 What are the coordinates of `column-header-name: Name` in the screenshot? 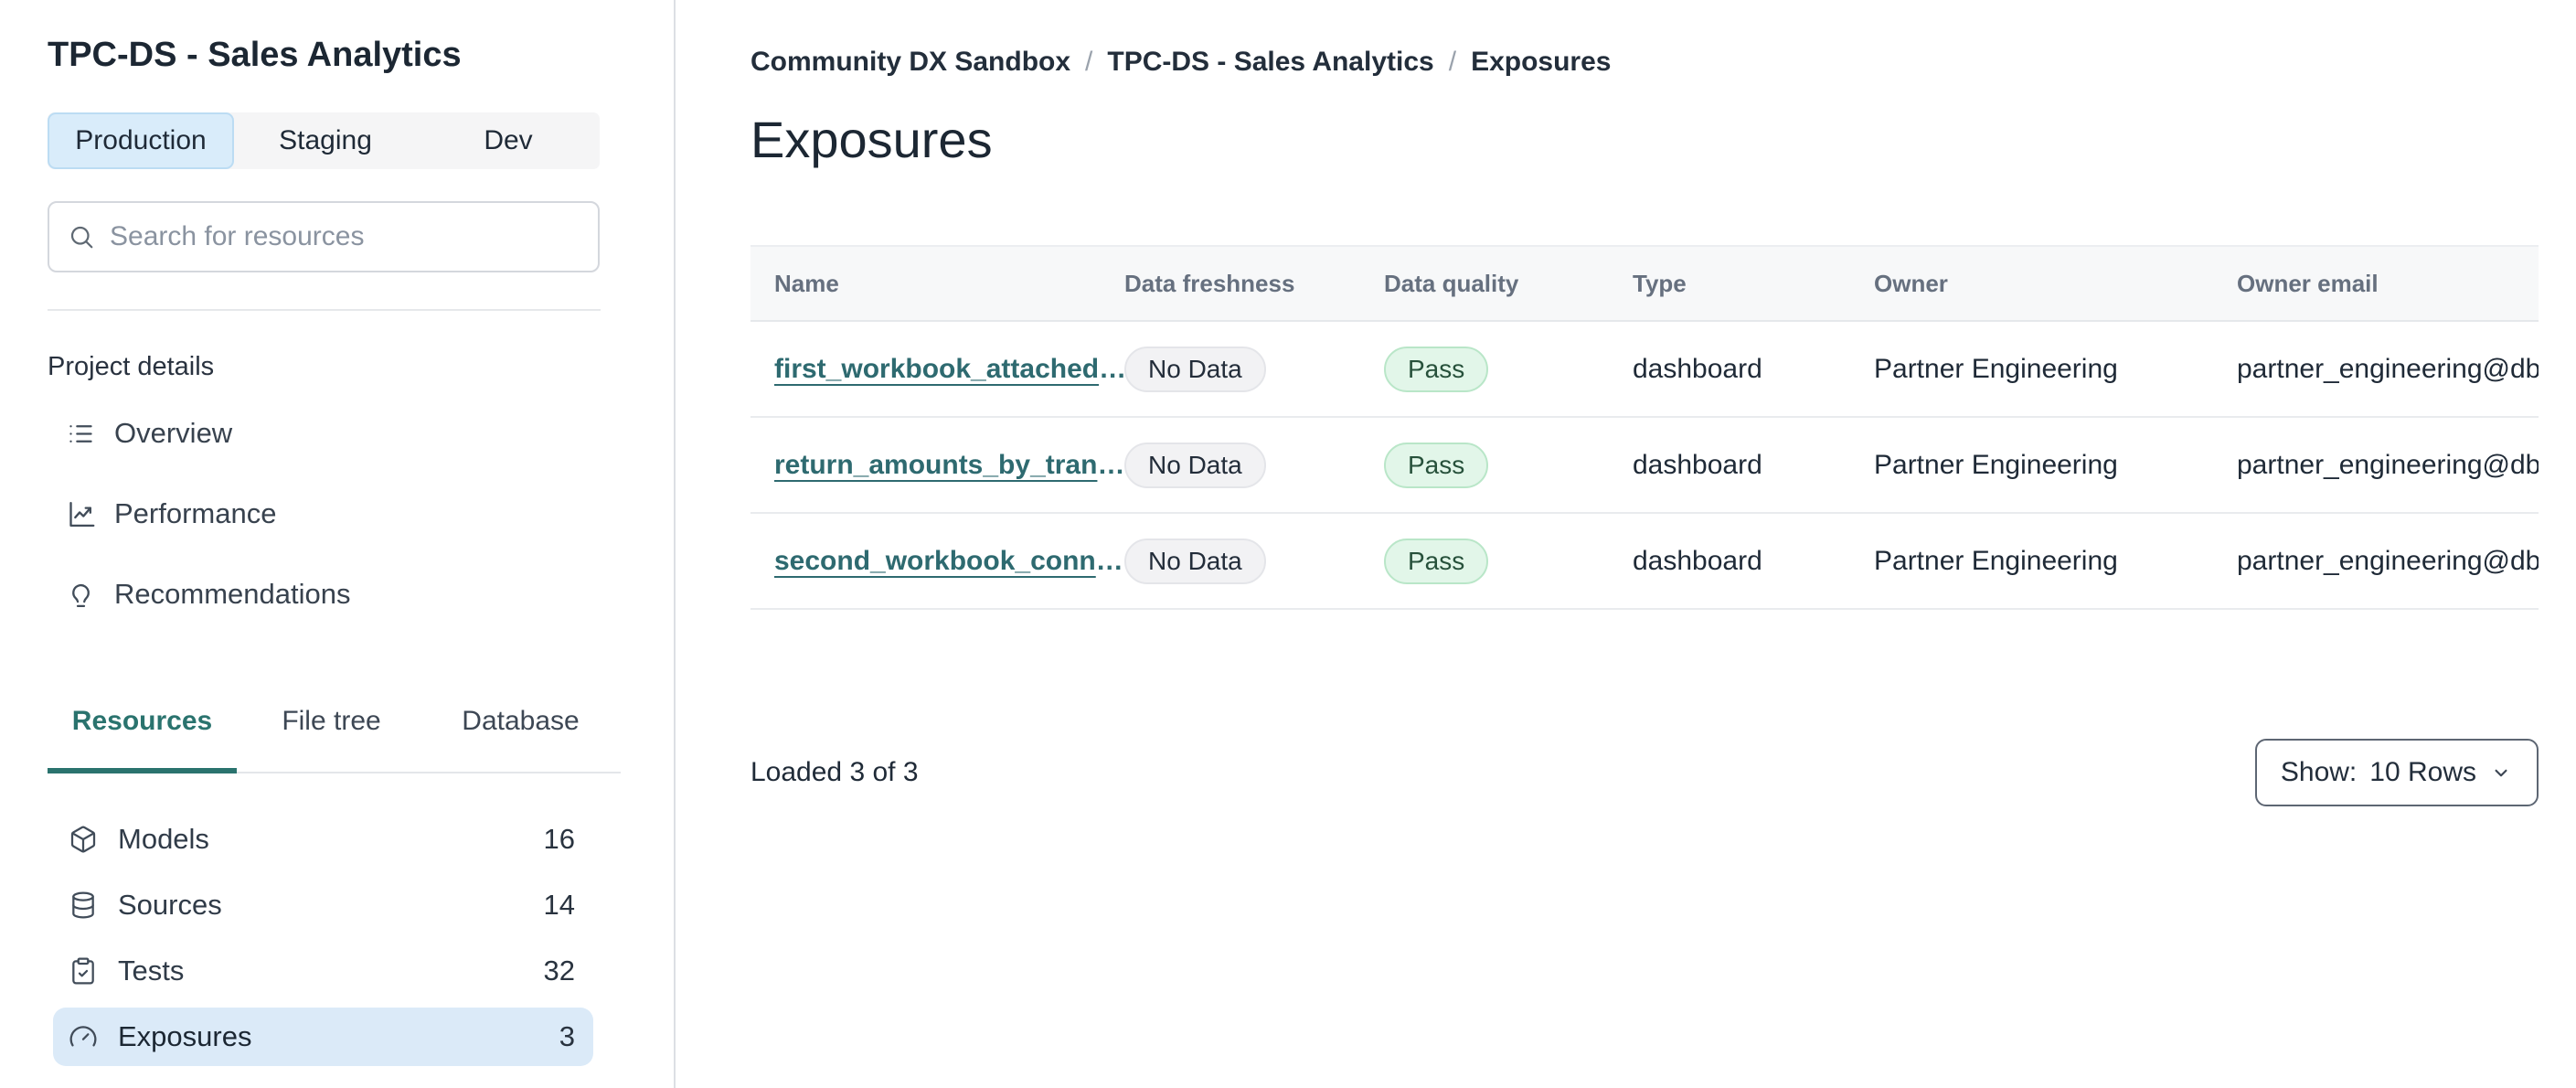 It's located at (949, 284).